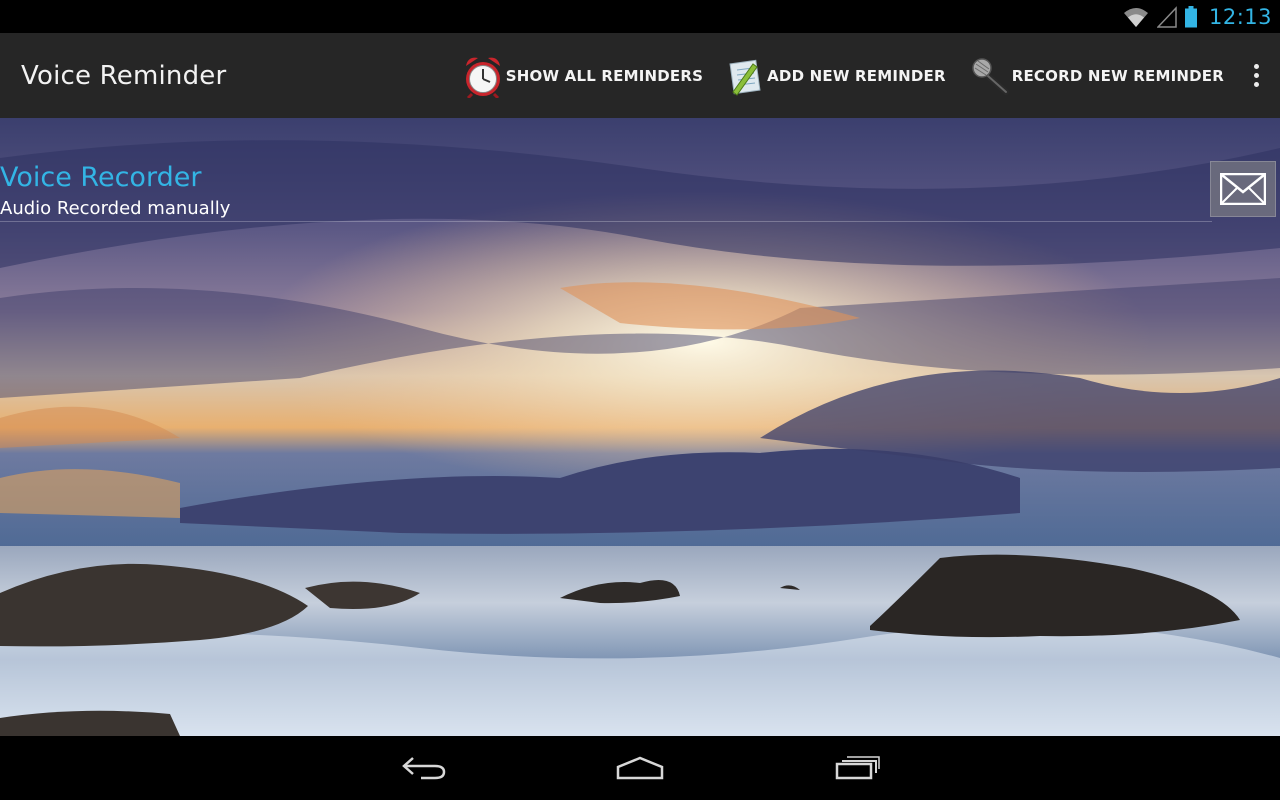 The height and width of the screenshot is (800, 1280). I want to click on list-item: Voice Recorder Audio Recorded manually, so click(640, 190).